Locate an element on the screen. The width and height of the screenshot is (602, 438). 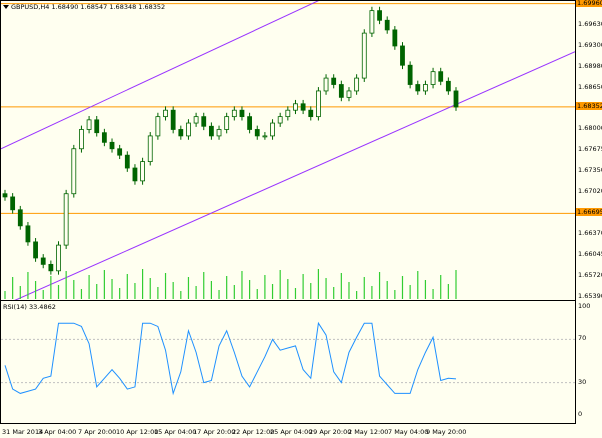
dropdown-triangle-icon is located at coordinates (6, 7).